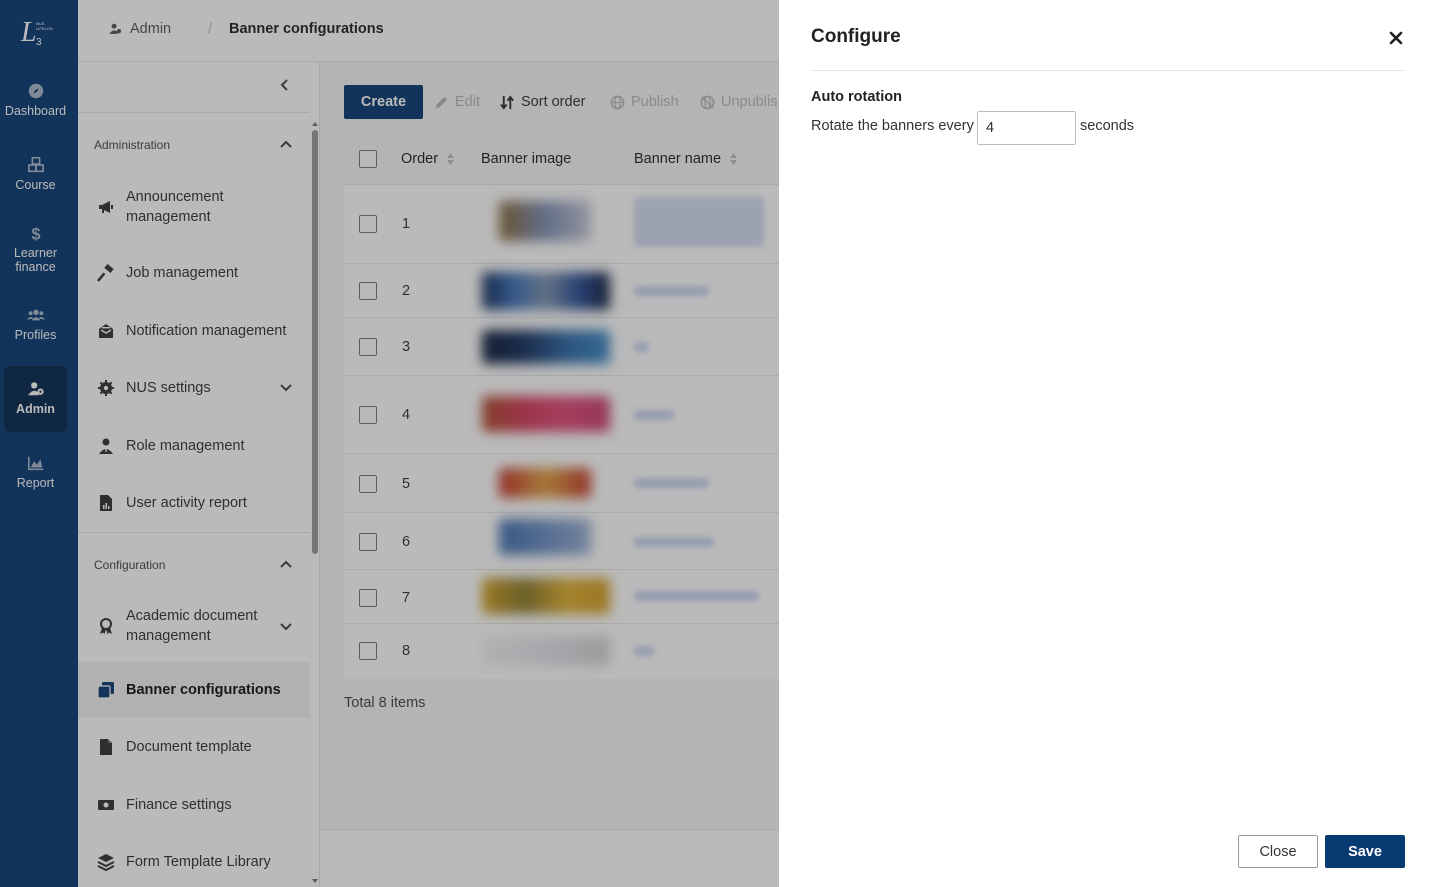  What do you see at coordinates (1278, 851) in the screenshot?
I see `close-button: Close` at bounding box center [1278, 851].